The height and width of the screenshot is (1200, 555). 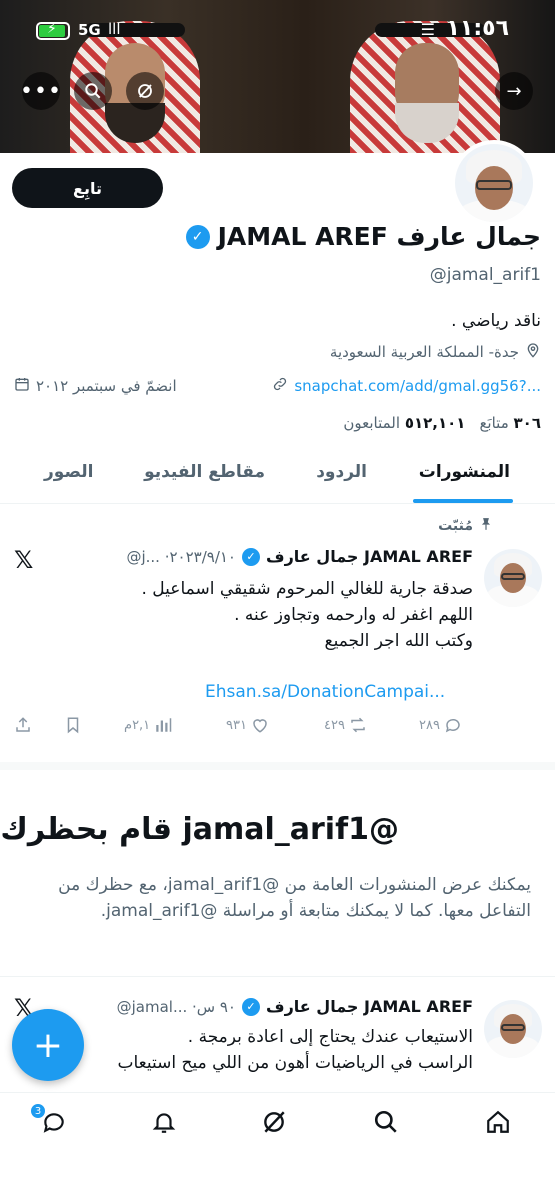 I want to click on tweet-line: الاستيعاب عندك يحتاج إلى اعادة برمجة ., so click(x=330, y=1037).